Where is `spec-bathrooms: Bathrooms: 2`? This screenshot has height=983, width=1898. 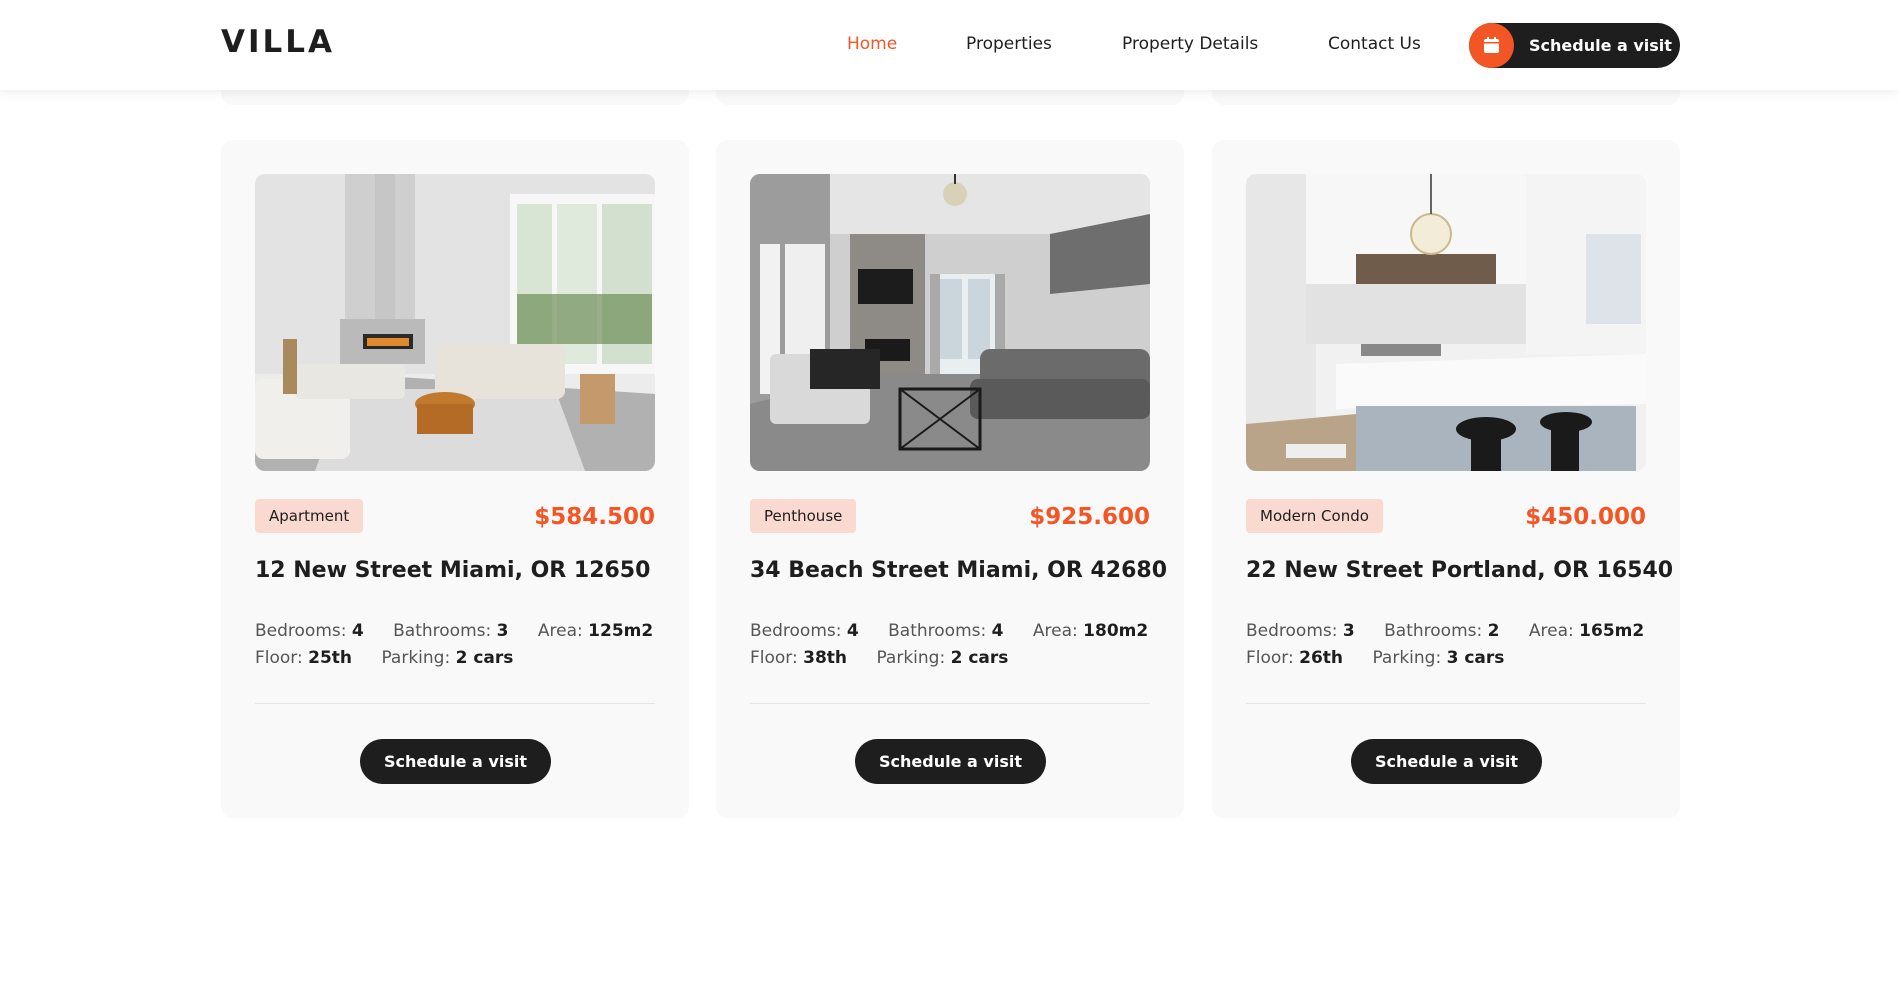
spec-bathrooms: Bathrooms: 2 is located at coordinates (1442, 631).